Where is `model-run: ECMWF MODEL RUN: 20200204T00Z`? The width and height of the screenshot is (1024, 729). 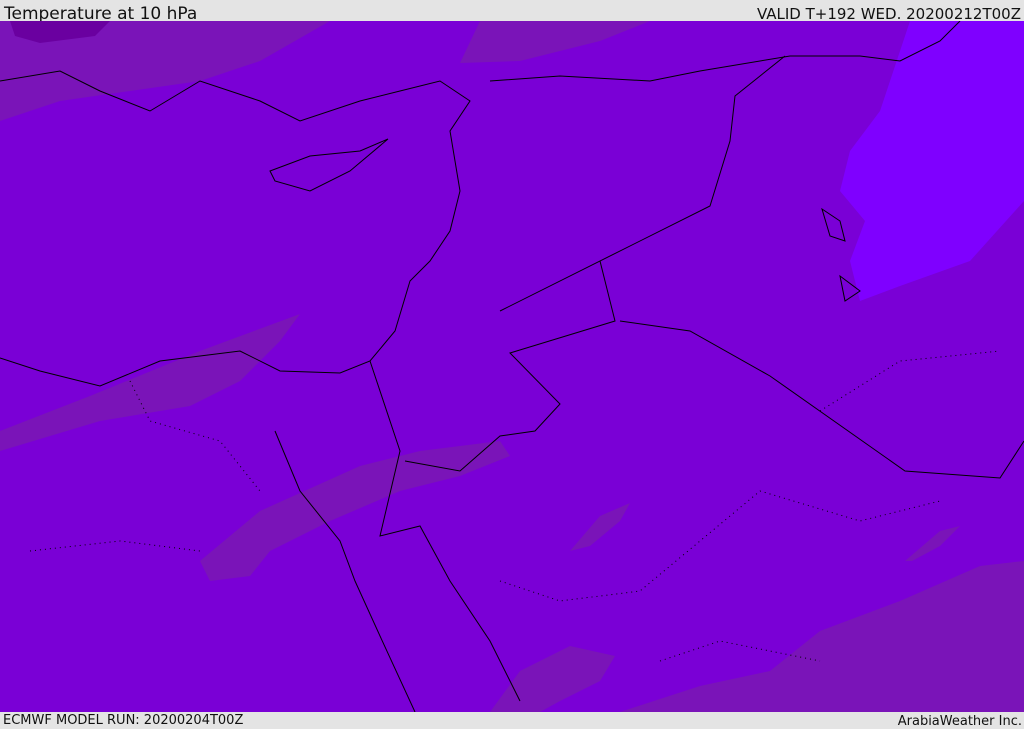 model-run: ECMWF MODEL RUN: 20200204T00Z is located at coordinates (123, 720).